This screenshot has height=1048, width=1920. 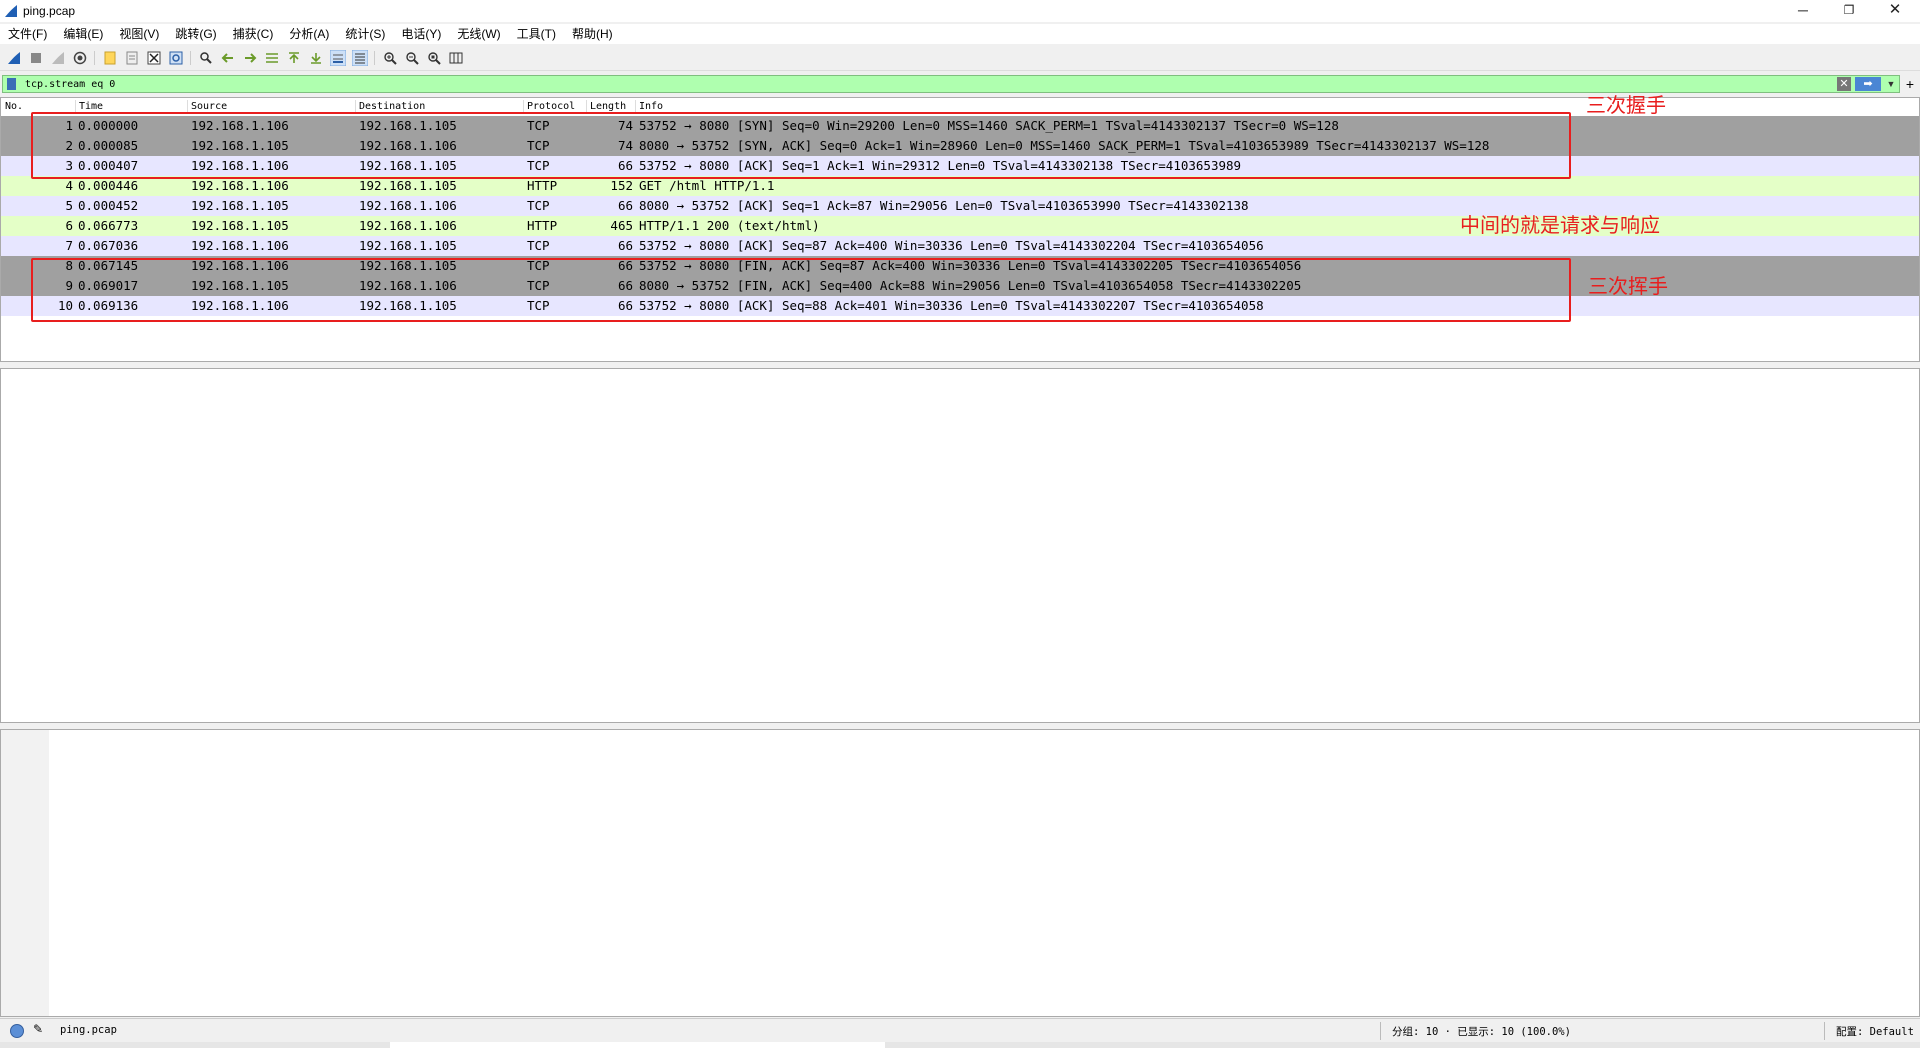 I want to click on maximize-button: ❐, so click(x=1849, y=11).